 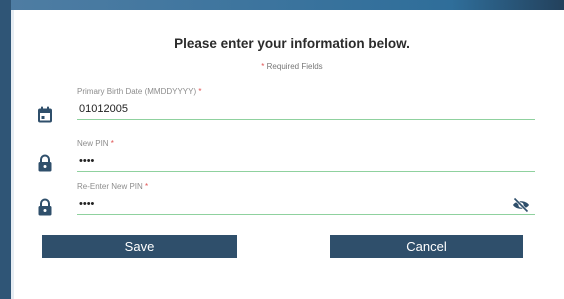 What do you see at coordinates (306, 204) in the screenshot?
I see `reenter-pin-input: ••••` at bounding box center [306, 204].